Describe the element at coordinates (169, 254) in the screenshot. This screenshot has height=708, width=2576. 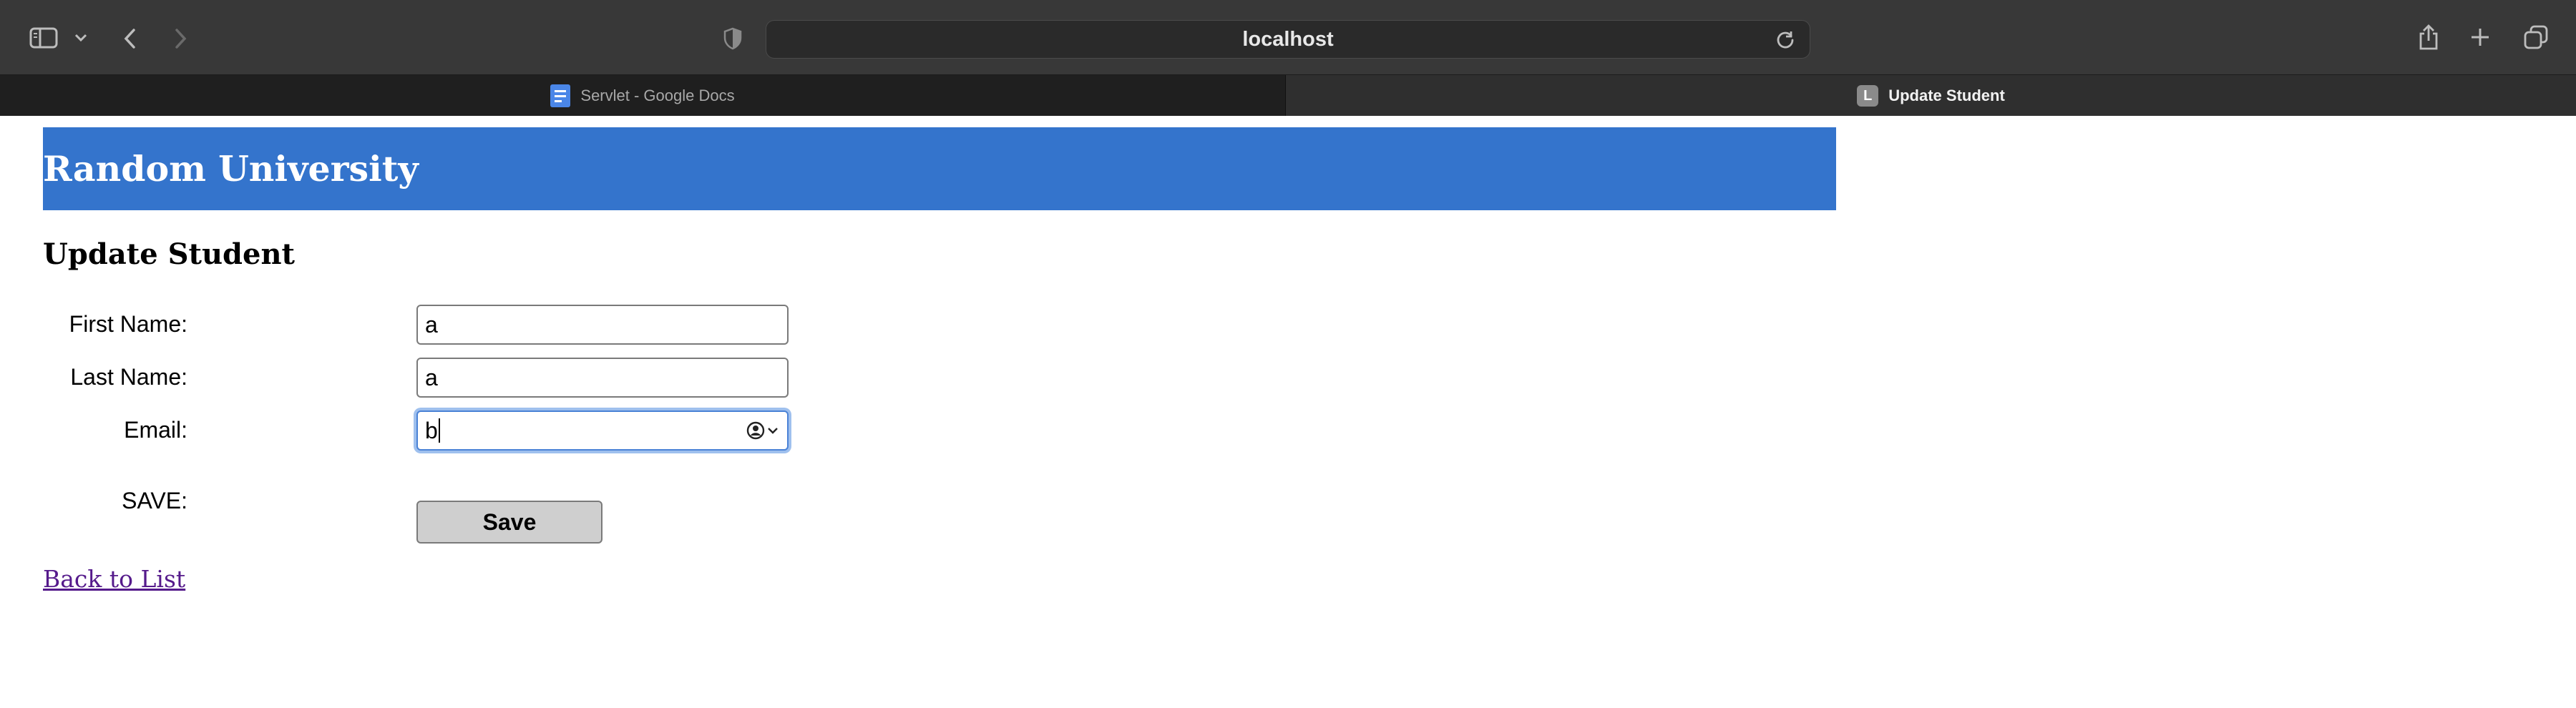
I see `page-title: Update Student` at that location.